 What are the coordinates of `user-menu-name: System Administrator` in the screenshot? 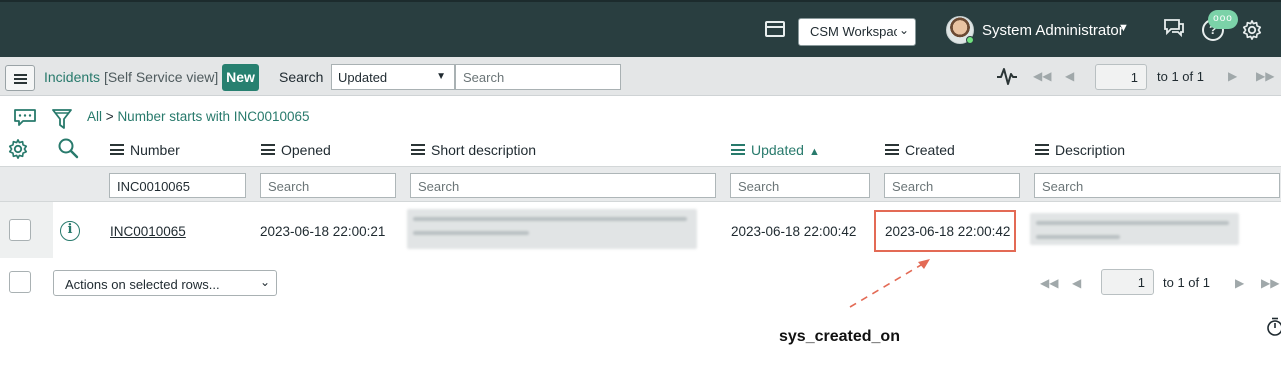 It's located at (1053, 30).